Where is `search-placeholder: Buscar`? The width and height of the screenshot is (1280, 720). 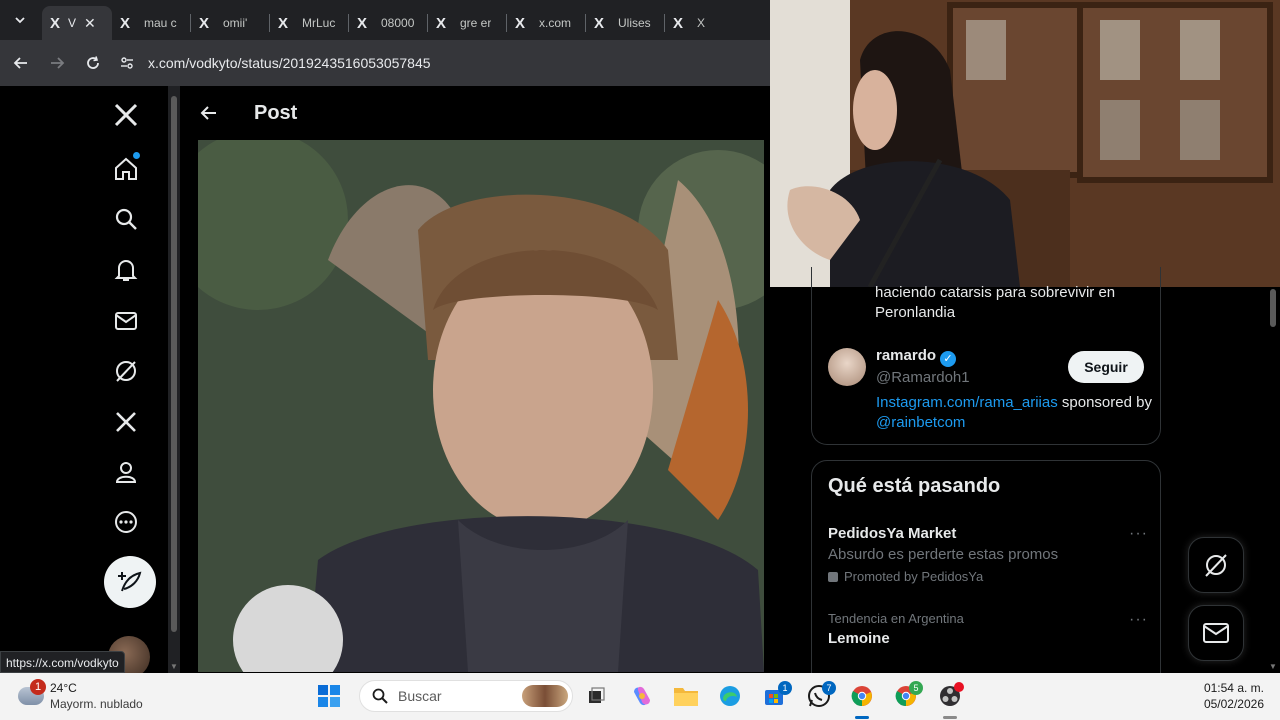 search-placeholder: Buscar is located at coordinates (420, 696).